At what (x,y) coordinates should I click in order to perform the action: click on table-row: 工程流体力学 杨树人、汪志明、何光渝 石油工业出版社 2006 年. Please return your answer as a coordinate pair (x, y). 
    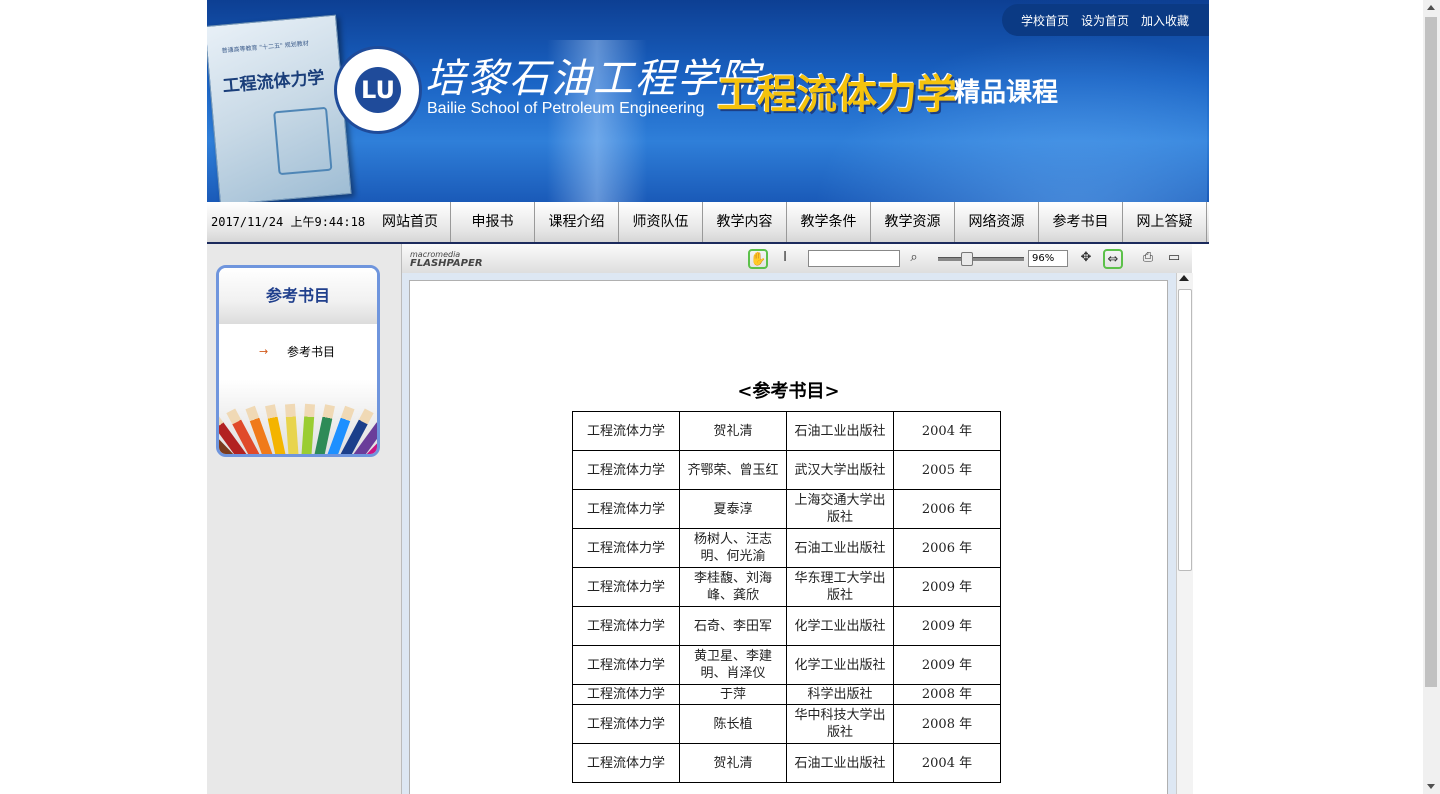
    Looking at the image, I should click on (786, 548).